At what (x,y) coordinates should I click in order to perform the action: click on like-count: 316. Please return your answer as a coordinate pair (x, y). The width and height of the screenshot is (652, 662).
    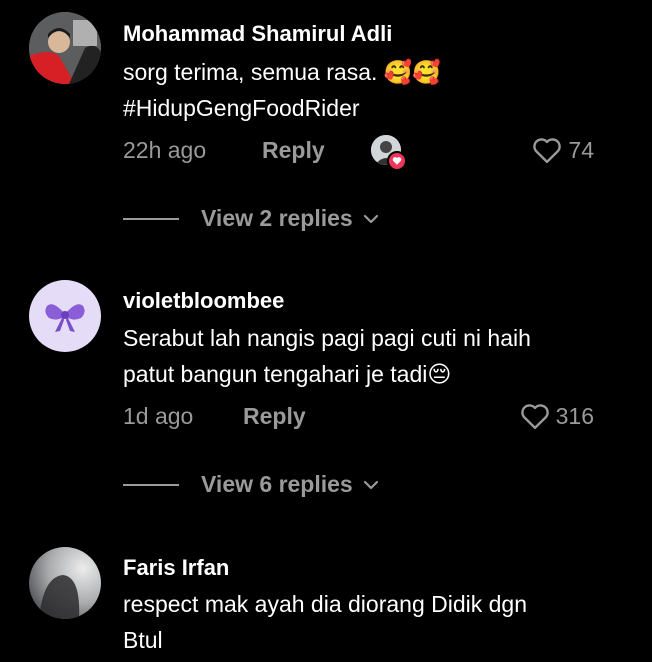
    Looking at the image, I should click on (574, 415).